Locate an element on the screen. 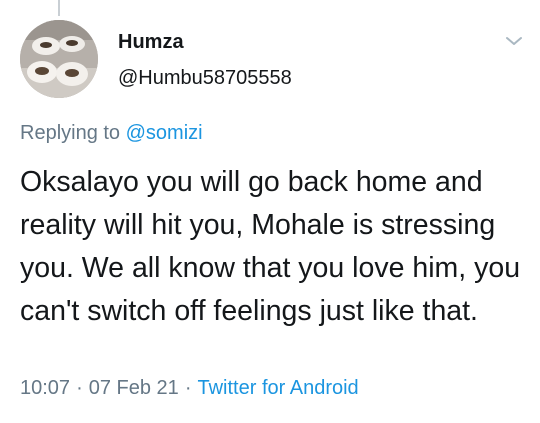 The width and height of the screenshot is (540, 423). replying-to-line: Replying to @somizi is located at coordinates (111, 133).